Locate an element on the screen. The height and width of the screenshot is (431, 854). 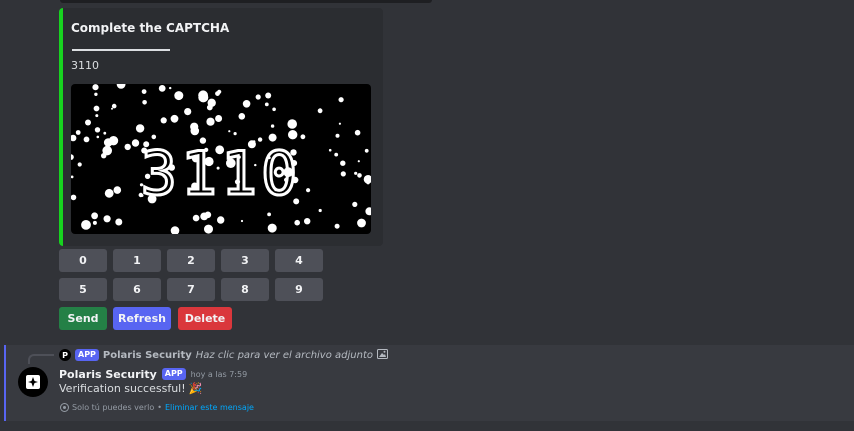
message-header: Polaris Security APP hoy a las 7:59 is located at coordinates (153, 374).